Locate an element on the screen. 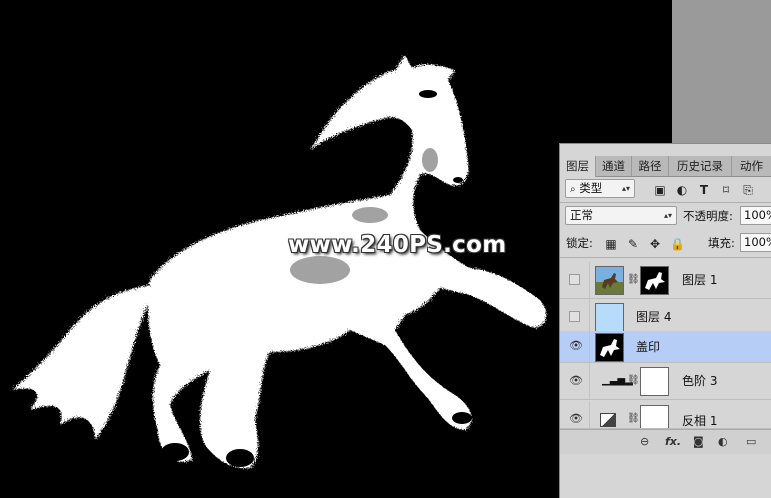  invert-adjustment-icon is located at coordinates (608, 420).